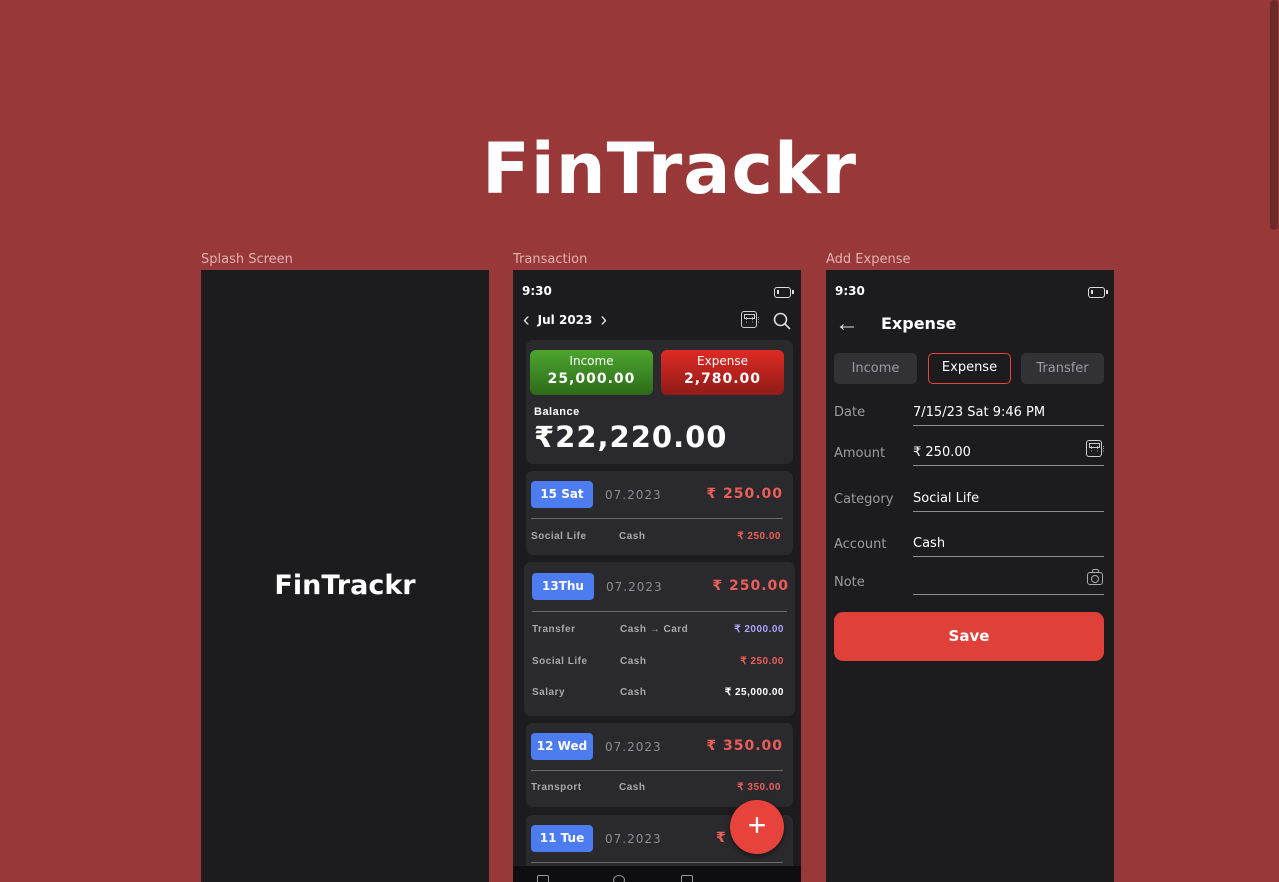 Image resolution: width=1279 pixels, height=882 pixels. What do you see at coordinates (860, 453) in the screenshot?
I see `amount-label: Amount` at bounding box center [860, 453].